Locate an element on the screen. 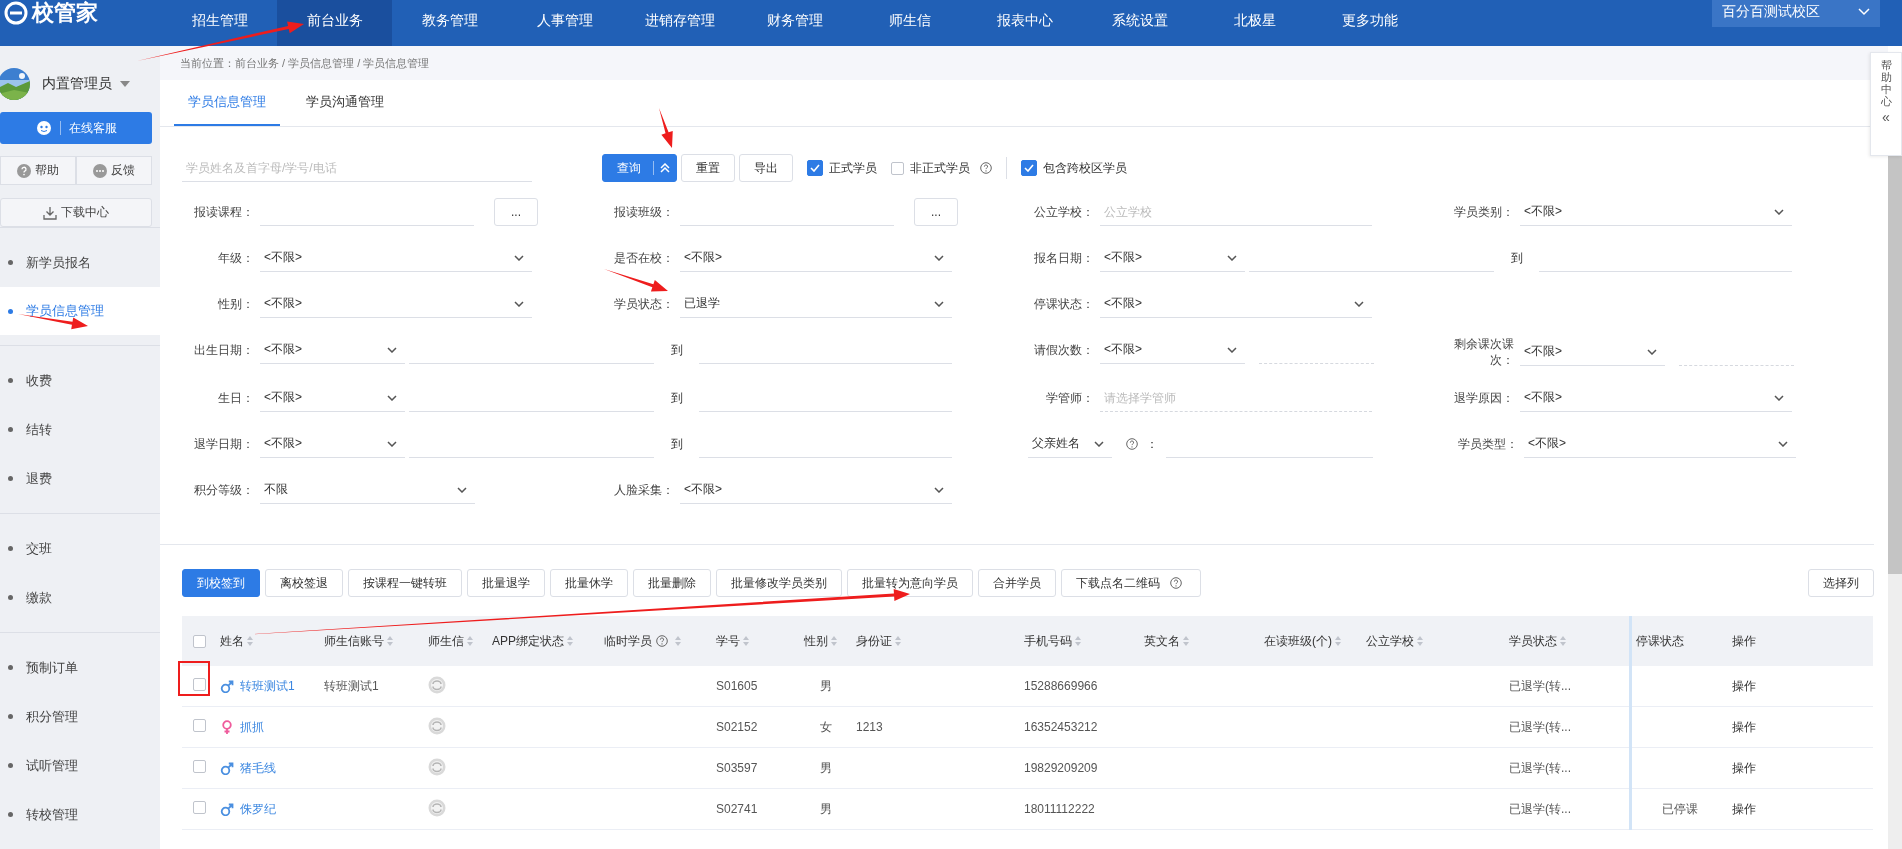 Image resolution: width=1902 pixels, height=849 pixels. tab: 学员信息管理 is located at coordinates (227, 103).